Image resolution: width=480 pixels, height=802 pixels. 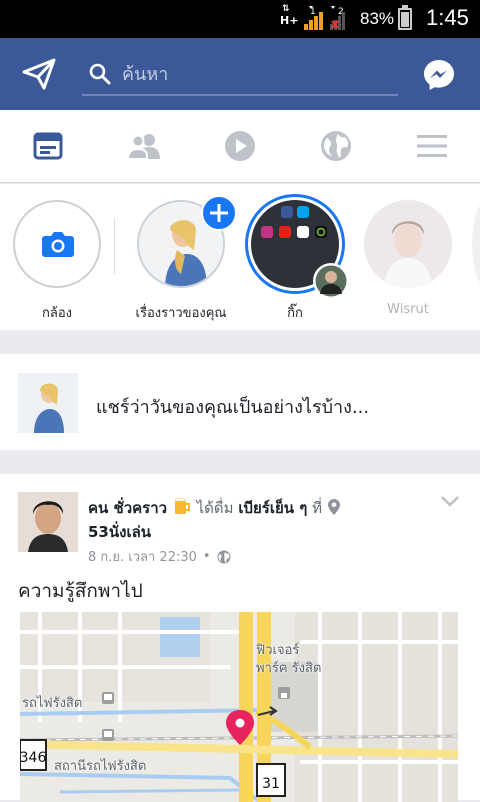 I want to click on post-options-chevron-icon, so click(x=450, y=501).